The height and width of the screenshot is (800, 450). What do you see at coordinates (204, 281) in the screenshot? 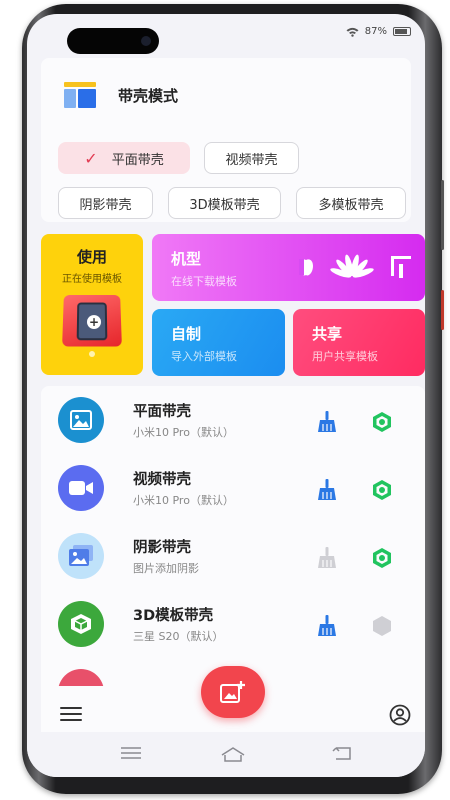
I see `tile-subtitle: 在线下载模板` at bounding box center [204, 281].